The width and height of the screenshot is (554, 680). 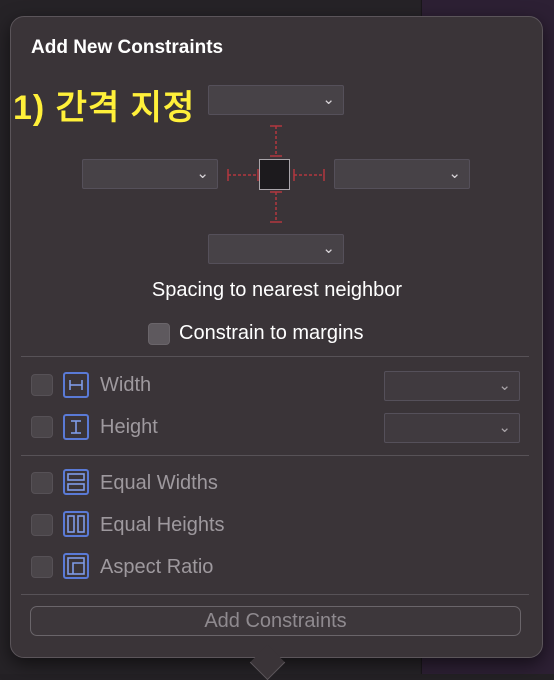 What do you see at coordinates (42, 525) in the screenshot?
I see `equal-heights-checkbox` at bounding box center [42, 525].